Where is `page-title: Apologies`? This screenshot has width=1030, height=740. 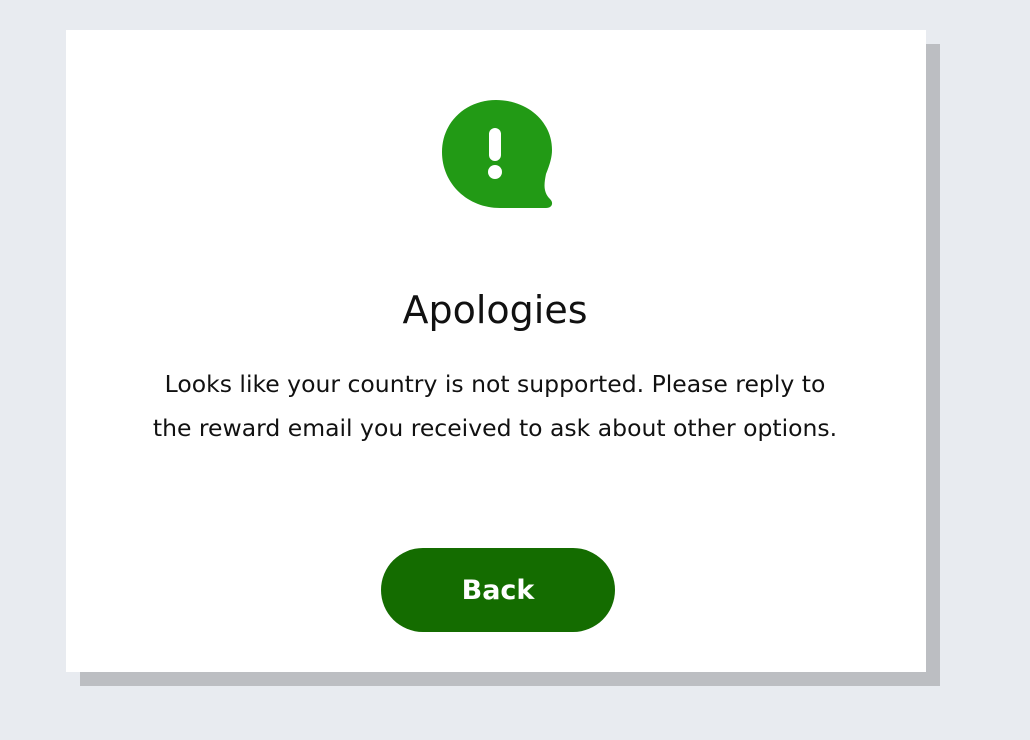
page-title: Apologies is located at coordinates (495, 310).